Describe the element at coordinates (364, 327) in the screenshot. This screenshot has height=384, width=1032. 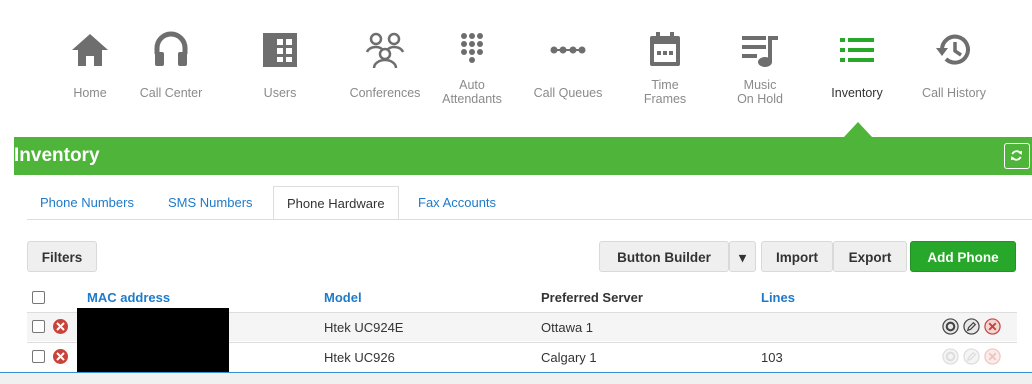
I see `model-cell: Htek UC924E` at that location.